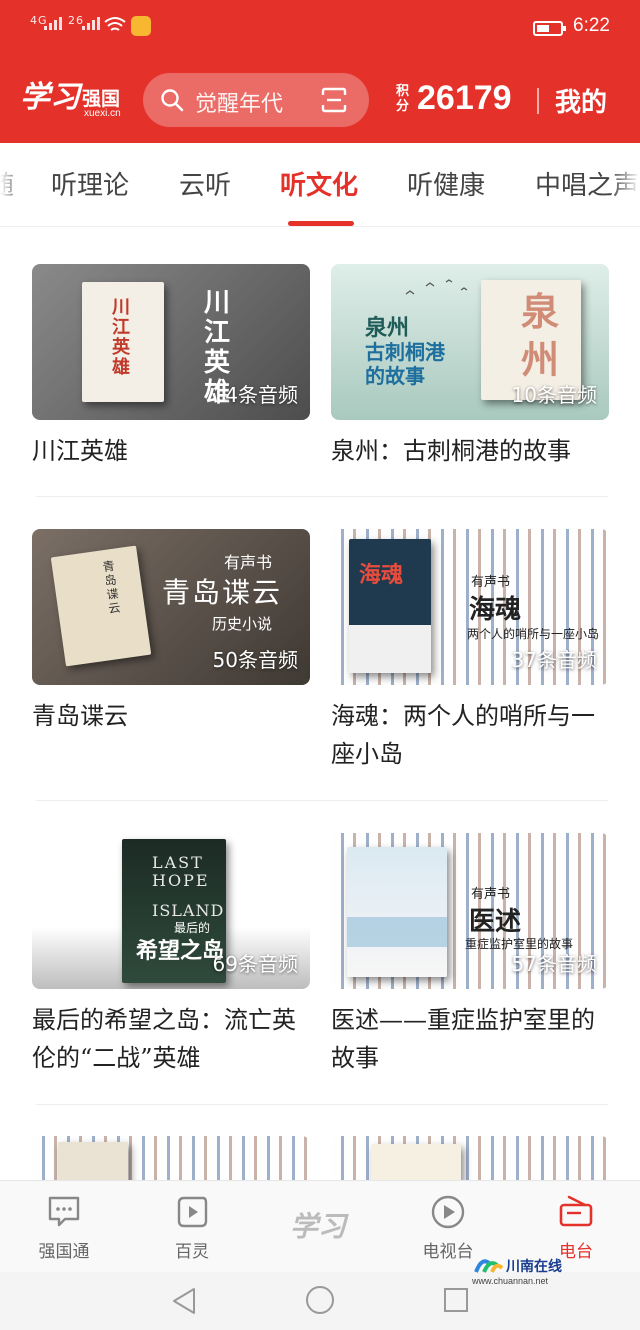  I want to click on cover-main-title: 青岛谍云, so click(222, 592).